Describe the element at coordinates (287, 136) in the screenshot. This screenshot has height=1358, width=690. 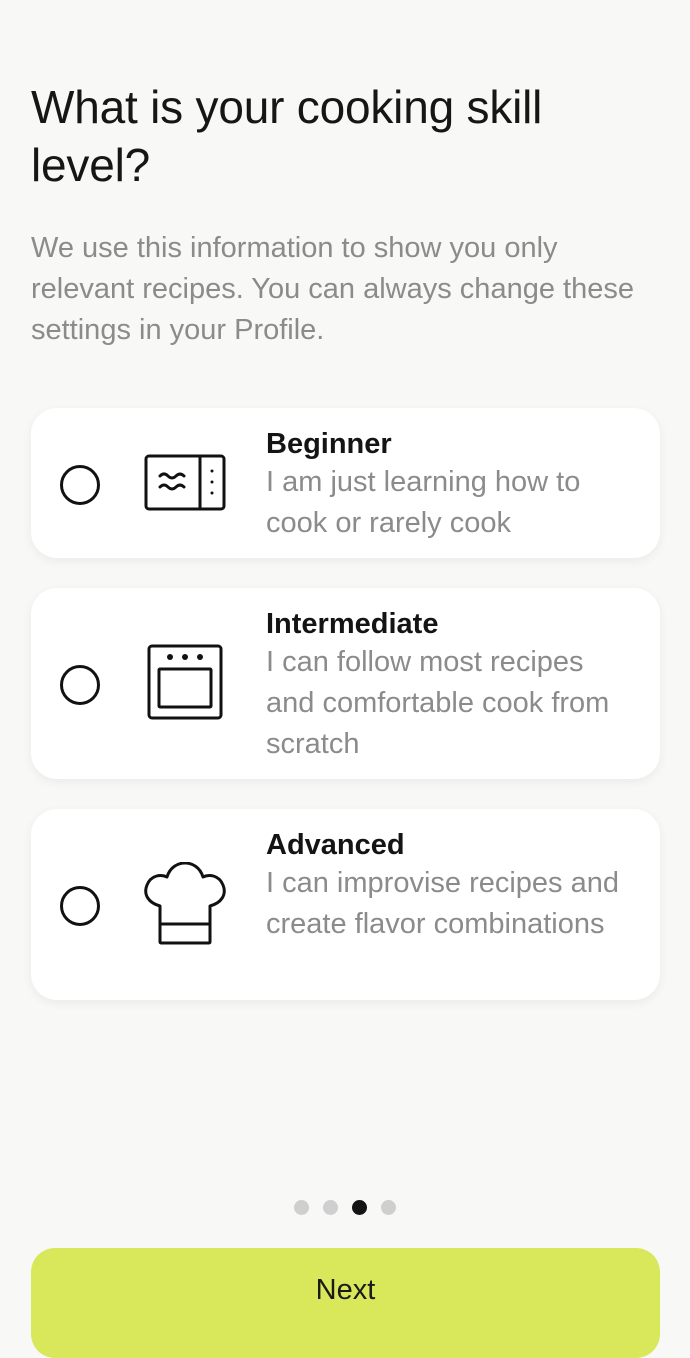
I see `page-title: What is your cooking skill level?` at that location.